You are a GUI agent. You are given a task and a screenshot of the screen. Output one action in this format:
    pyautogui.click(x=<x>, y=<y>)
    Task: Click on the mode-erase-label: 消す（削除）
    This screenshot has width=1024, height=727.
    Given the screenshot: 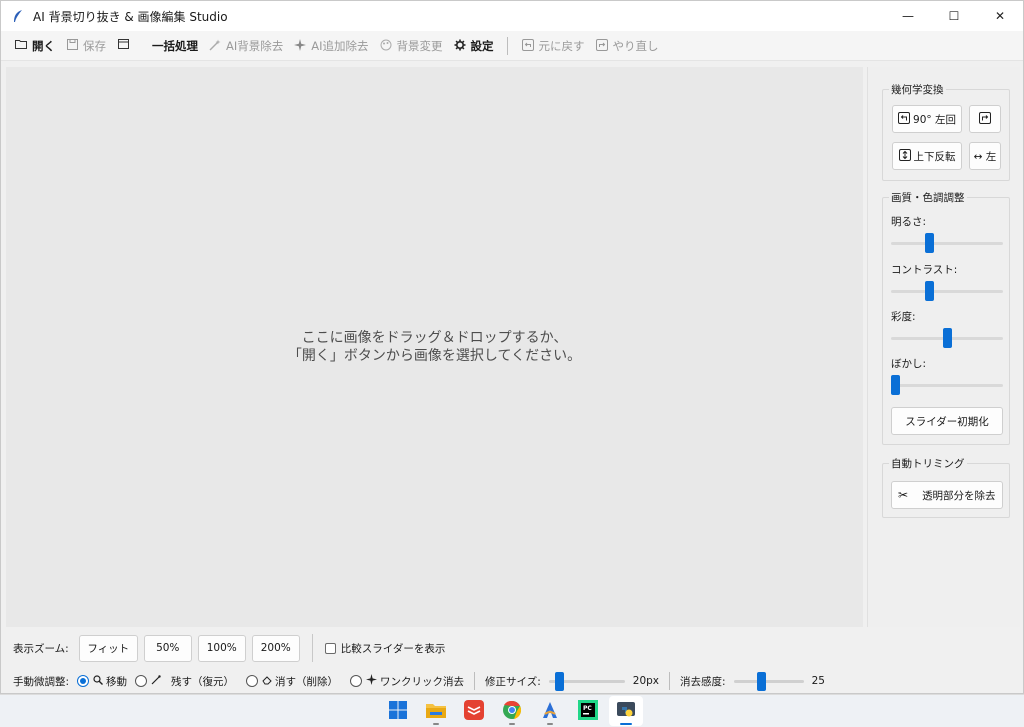 What is the action you would take?
    pyautogui.click(x=306, y=681)
    